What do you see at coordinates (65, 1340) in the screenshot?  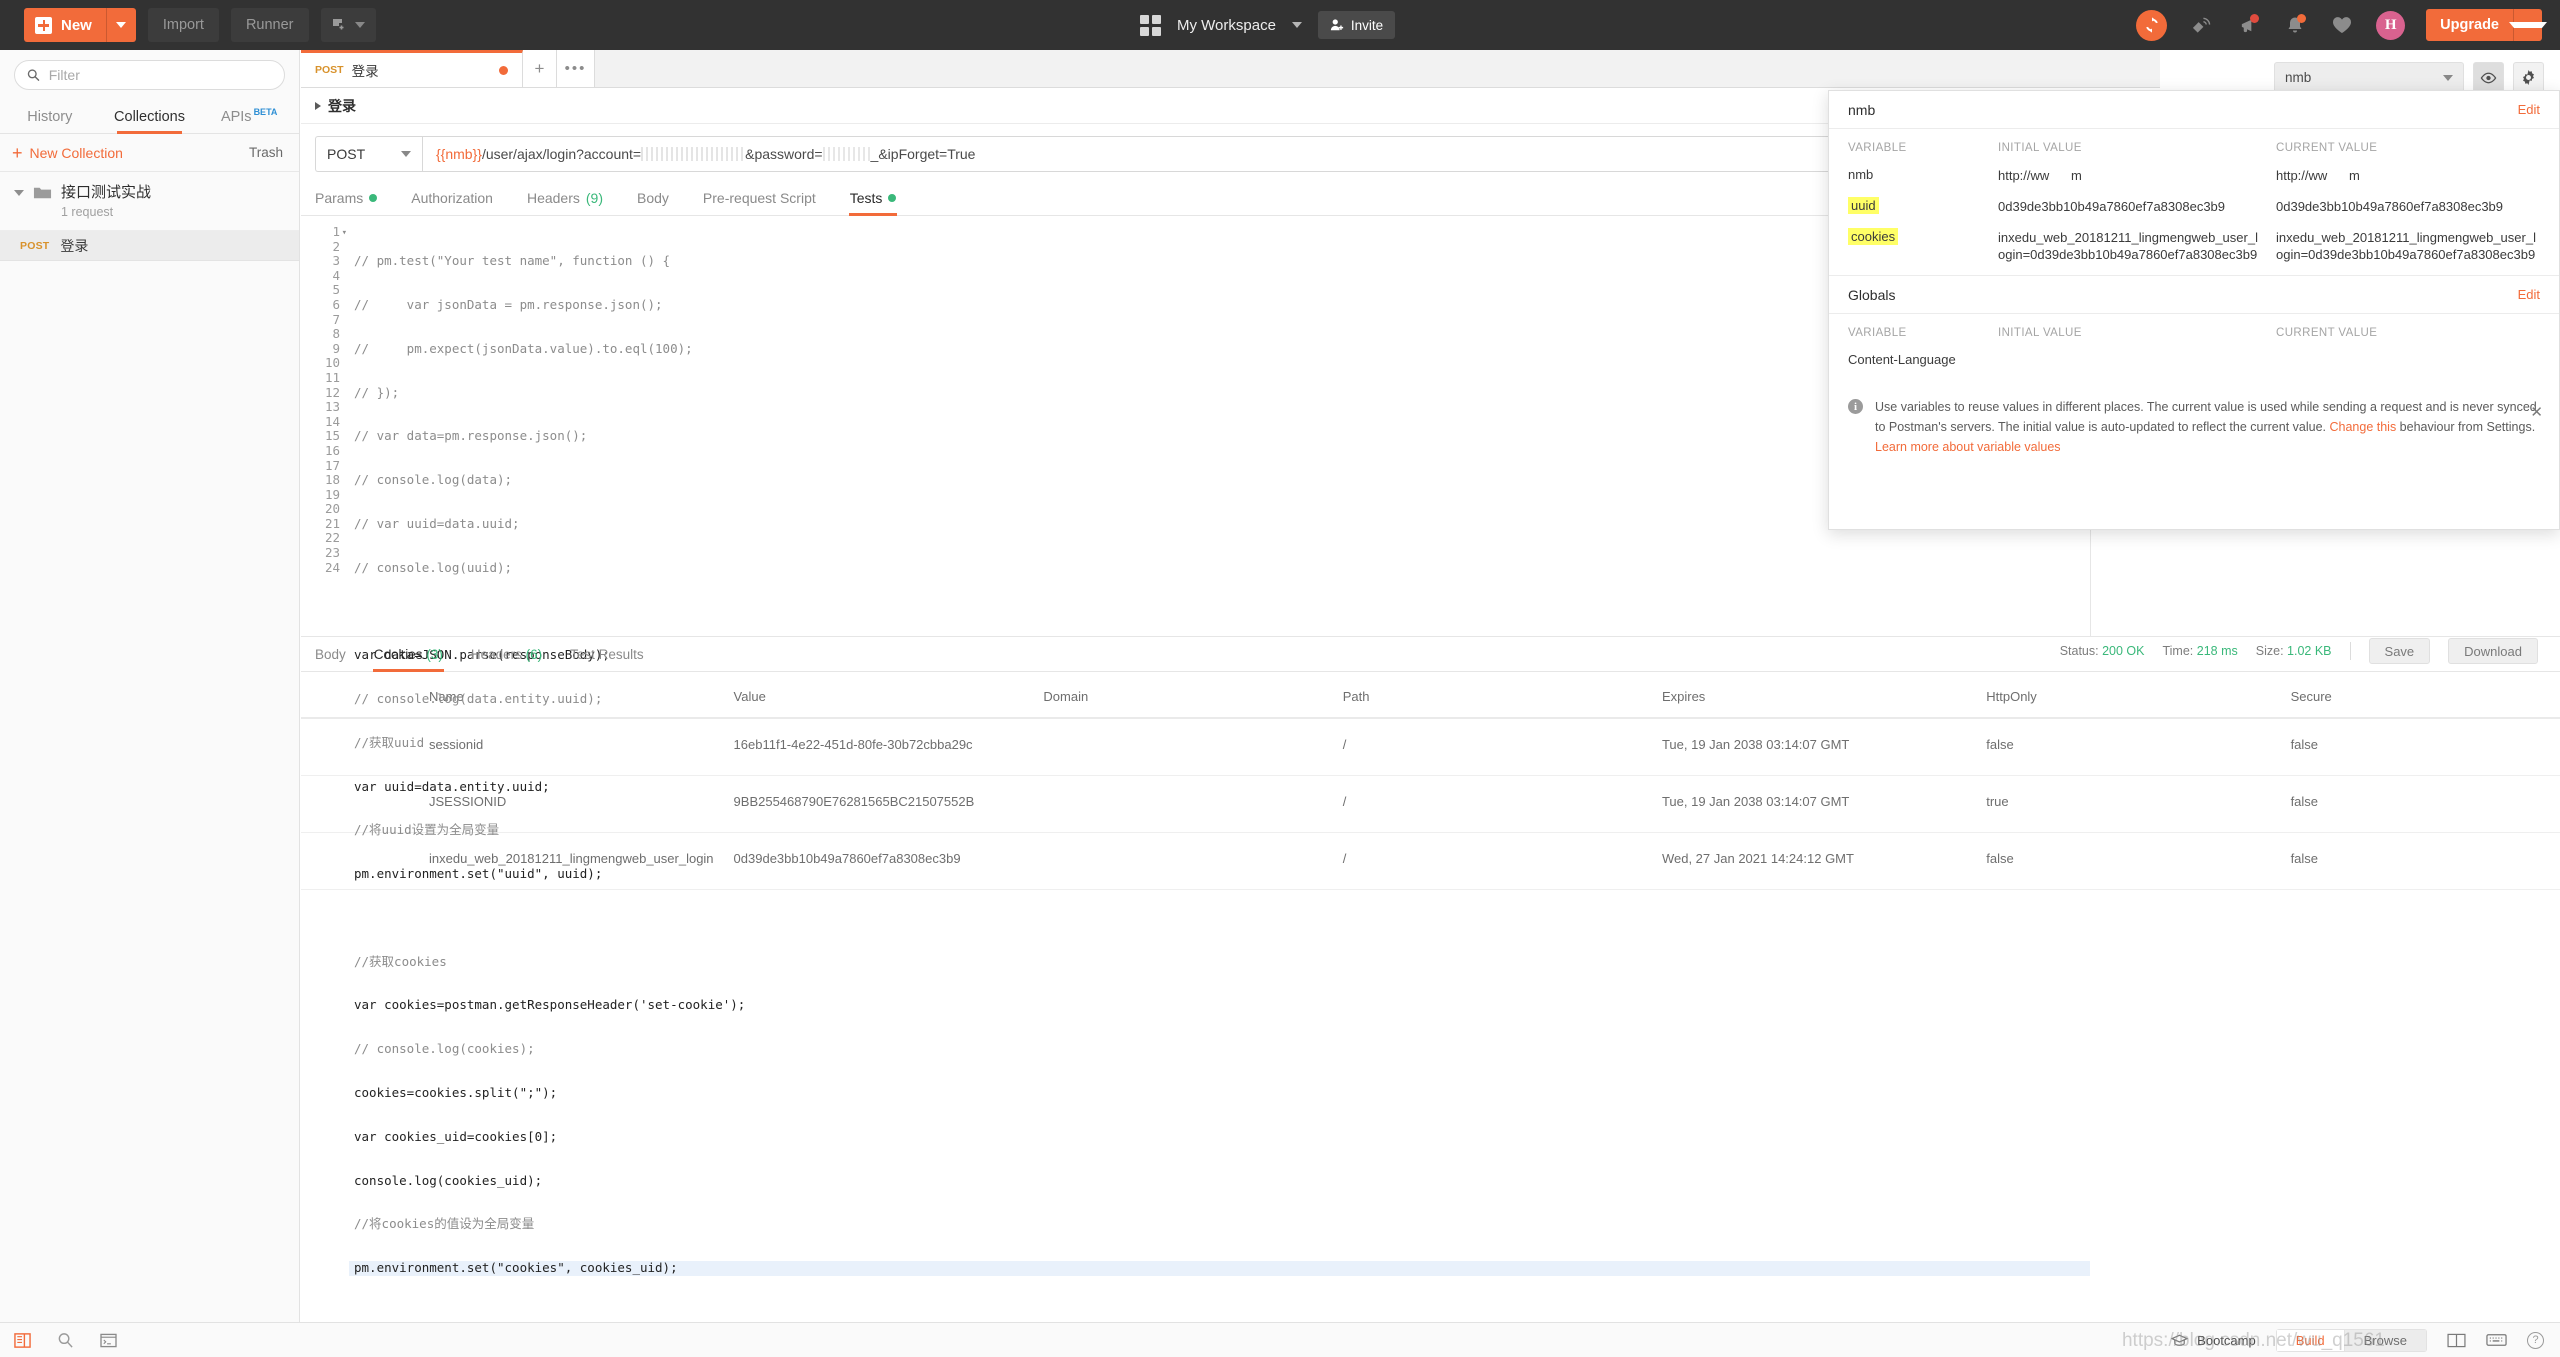 I see `find-icon` at bounding box center [65, 1340].